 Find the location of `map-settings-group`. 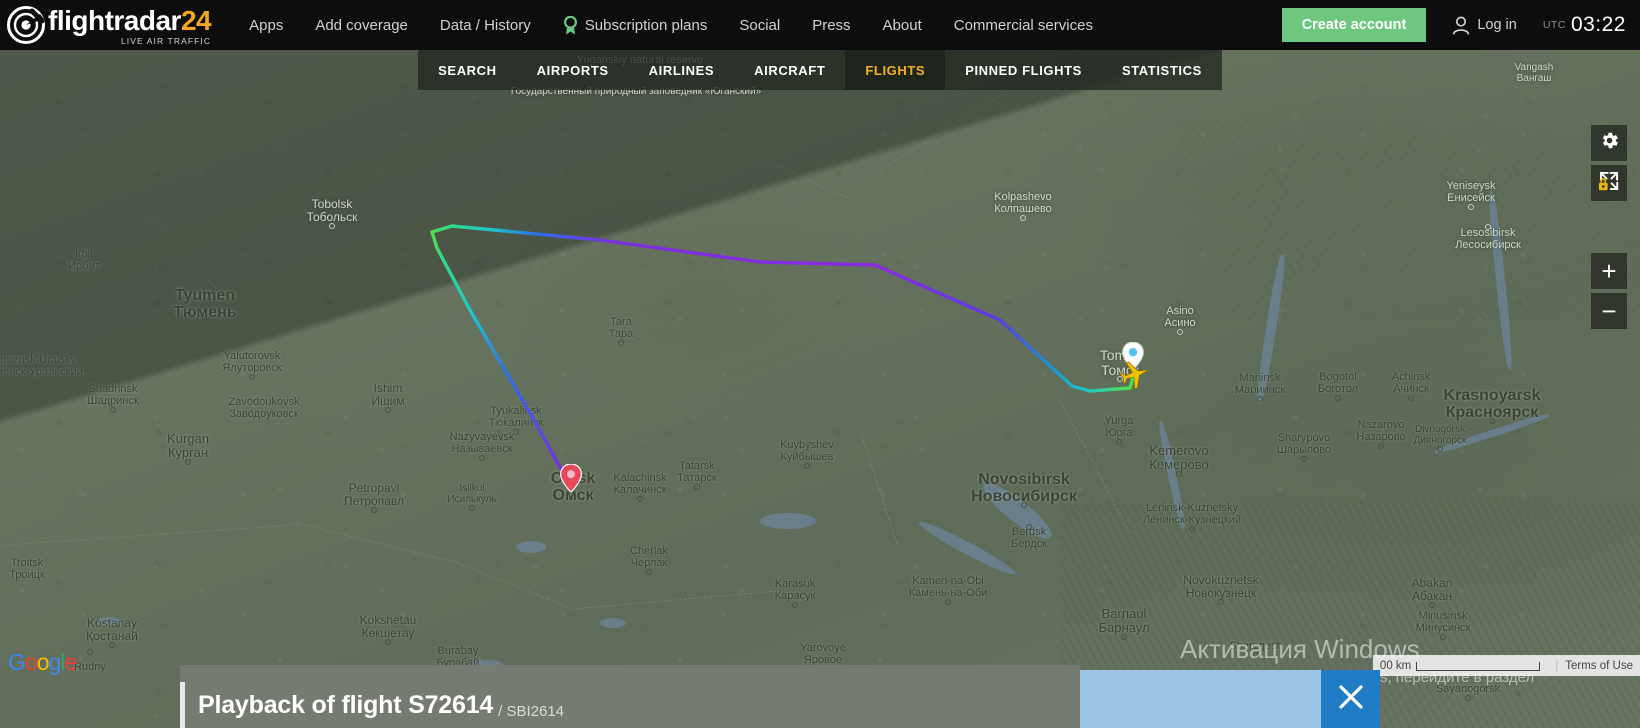

map-settings-group is located at coordinates (1609, 163).